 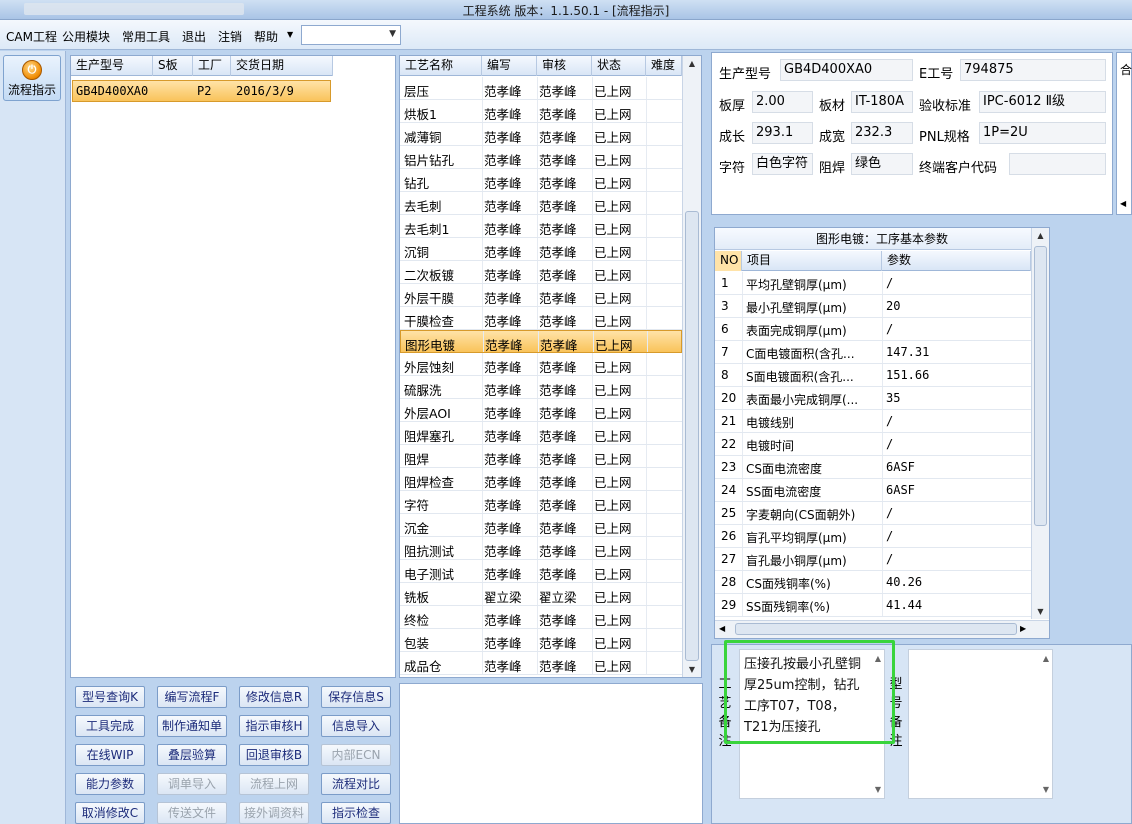 What do you see at coordinates (541, 295) in the screenshot?
I see `process-row: 外层干膜 范孝峰 范孝峰 已上网` at bounding box center [541, 295].